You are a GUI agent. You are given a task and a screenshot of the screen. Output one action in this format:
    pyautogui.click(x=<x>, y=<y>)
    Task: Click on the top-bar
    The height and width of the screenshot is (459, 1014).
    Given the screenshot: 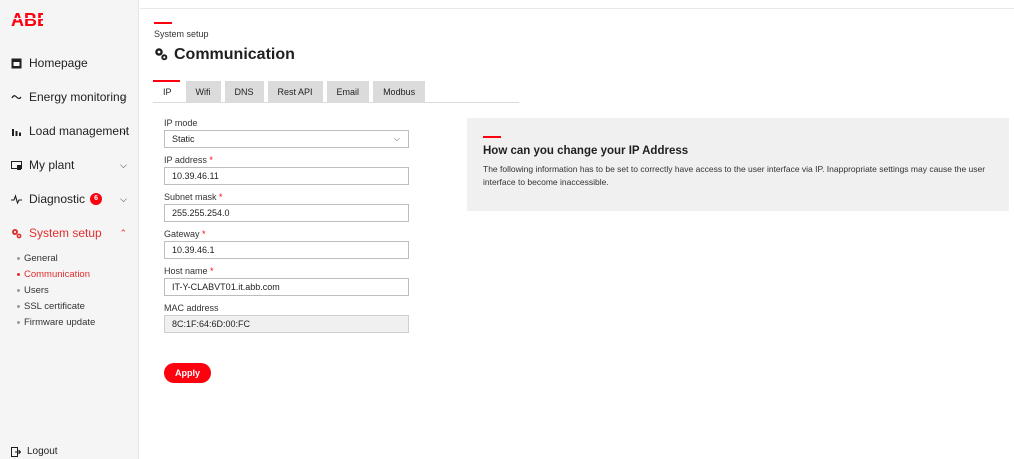 What is the action you would take?
    pyautogui.click(x=577, y=4)
    